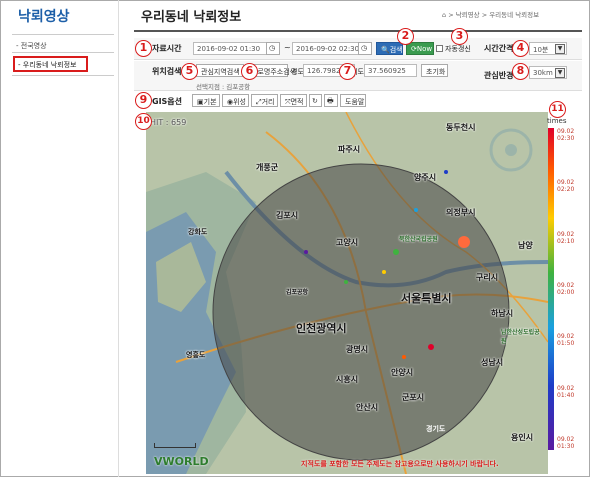  I want to click on vertical-divider, so click(118, 238).